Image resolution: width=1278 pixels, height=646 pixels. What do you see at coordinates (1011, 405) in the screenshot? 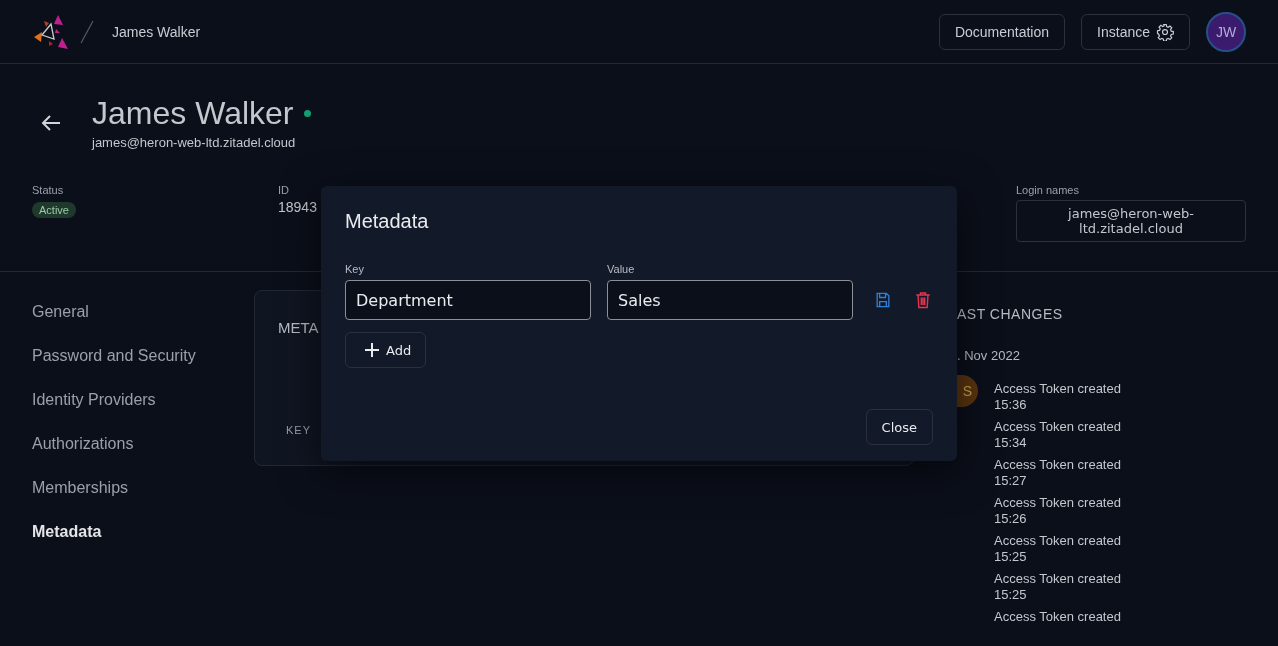
I see `event-time: 15:36` at bounding box center [1011, 405].